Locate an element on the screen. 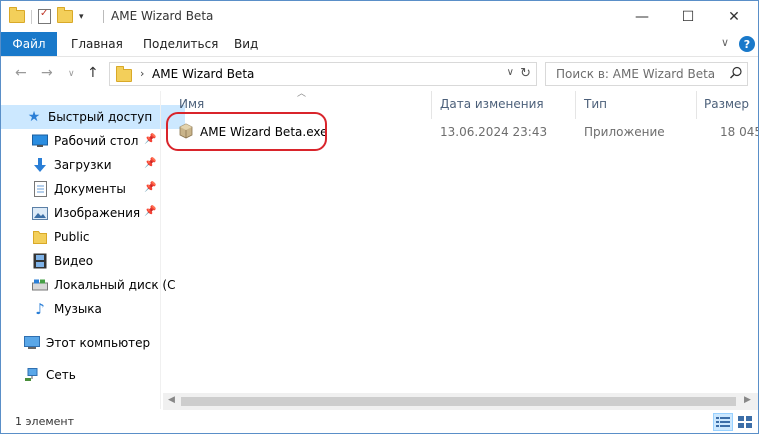  tab-home: Главная is located at coordinates (97, 44).